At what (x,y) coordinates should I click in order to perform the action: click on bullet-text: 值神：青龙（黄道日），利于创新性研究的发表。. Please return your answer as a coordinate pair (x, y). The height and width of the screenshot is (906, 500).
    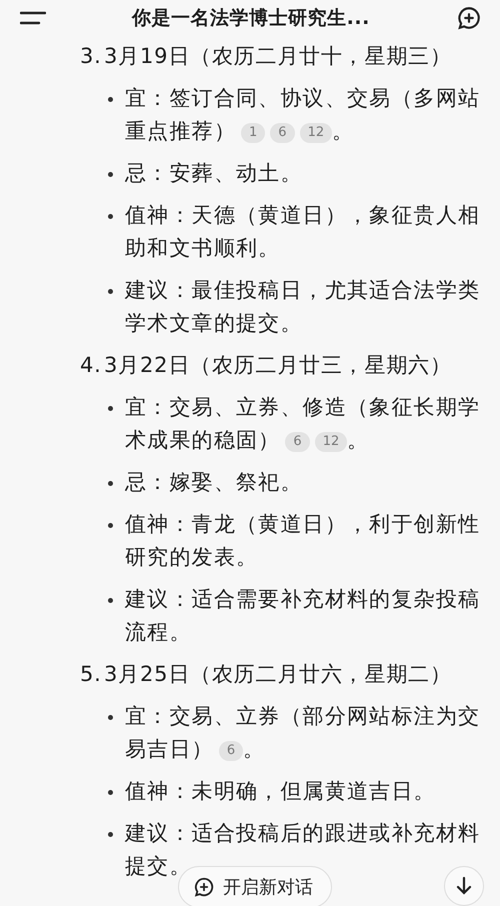
    Looking at the image, I should click on (303, 541).